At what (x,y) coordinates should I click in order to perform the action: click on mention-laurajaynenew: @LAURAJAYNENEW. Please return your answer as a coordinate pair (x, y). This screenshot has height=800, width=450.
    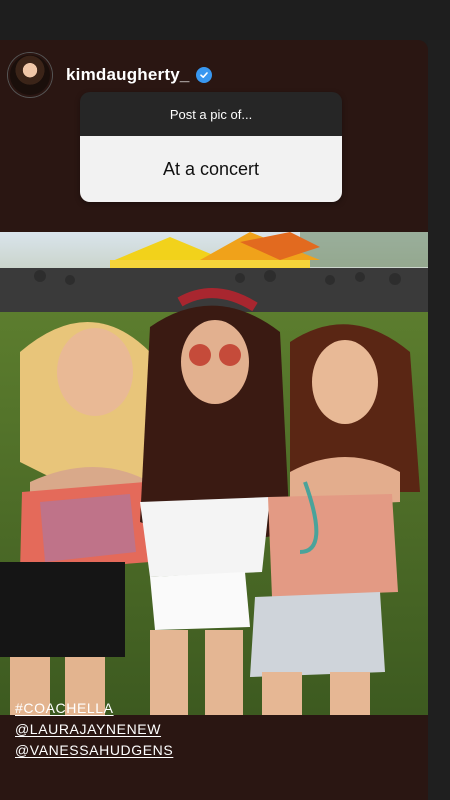
    Looking at the image, I should click on (94, 729).